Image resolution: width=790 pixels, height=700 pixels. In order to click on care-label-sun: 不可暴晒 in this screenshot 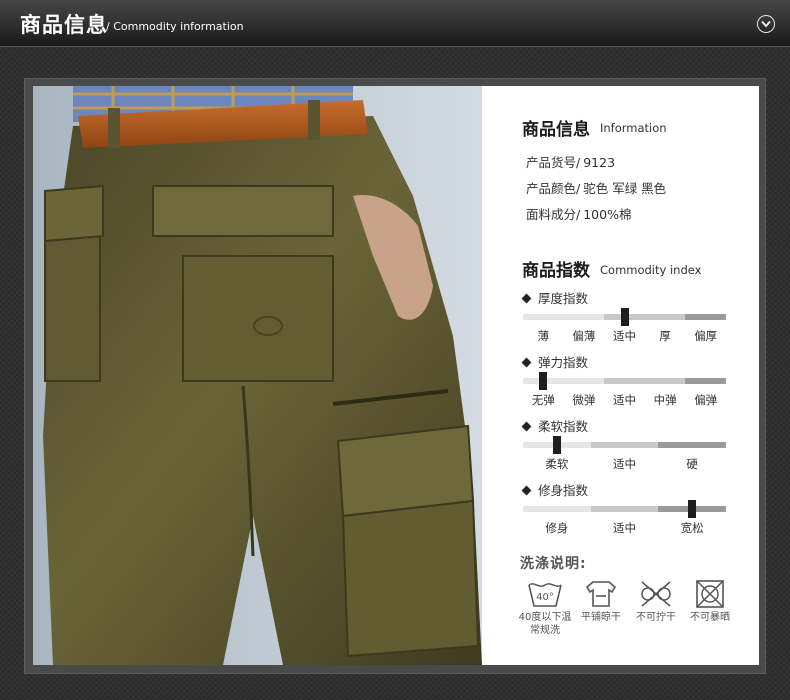, I will do `click(710, 617)`.